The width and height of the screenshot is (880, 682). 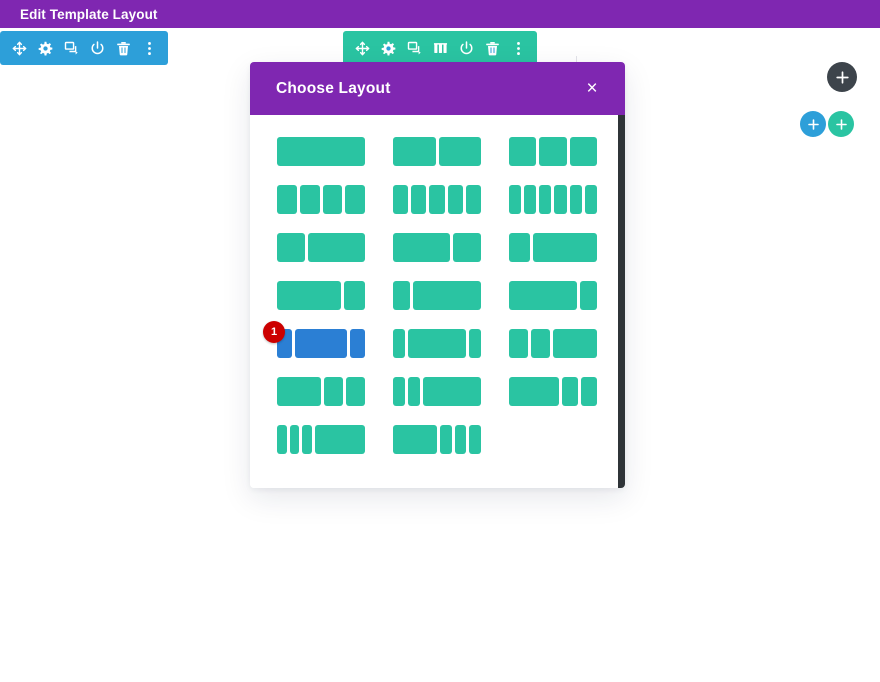 I want to click on close-icon: ×, so click(x=592, y=89).